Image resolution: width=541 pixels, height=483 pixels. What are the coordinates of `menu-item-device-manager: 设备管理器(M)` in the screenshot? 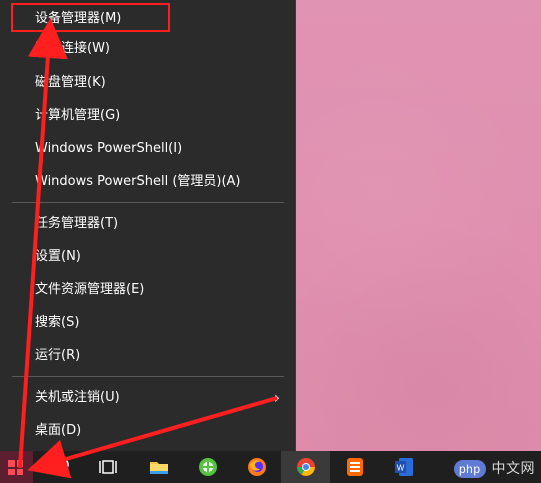 It's located at (148, 18).